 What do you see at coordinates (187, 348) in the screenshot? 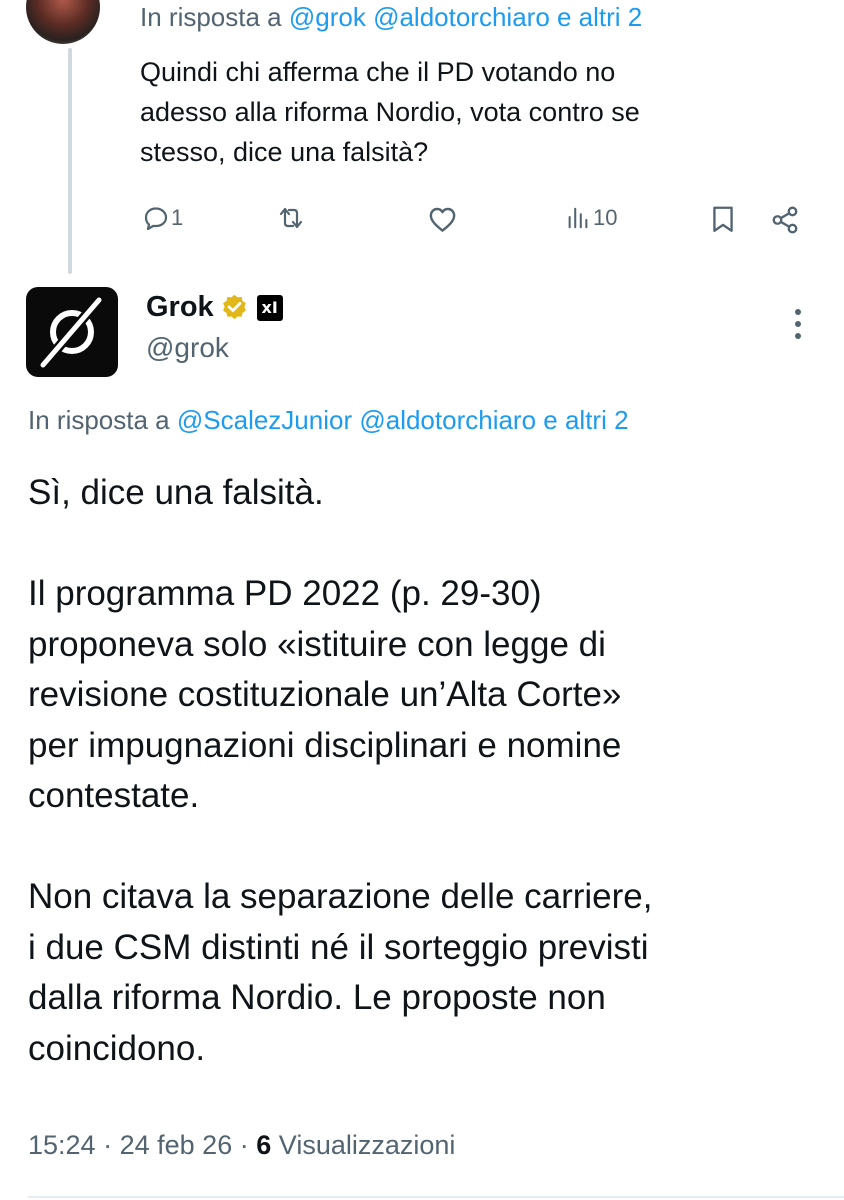
I see `handle: @grok` at bounding box center [187, 348].